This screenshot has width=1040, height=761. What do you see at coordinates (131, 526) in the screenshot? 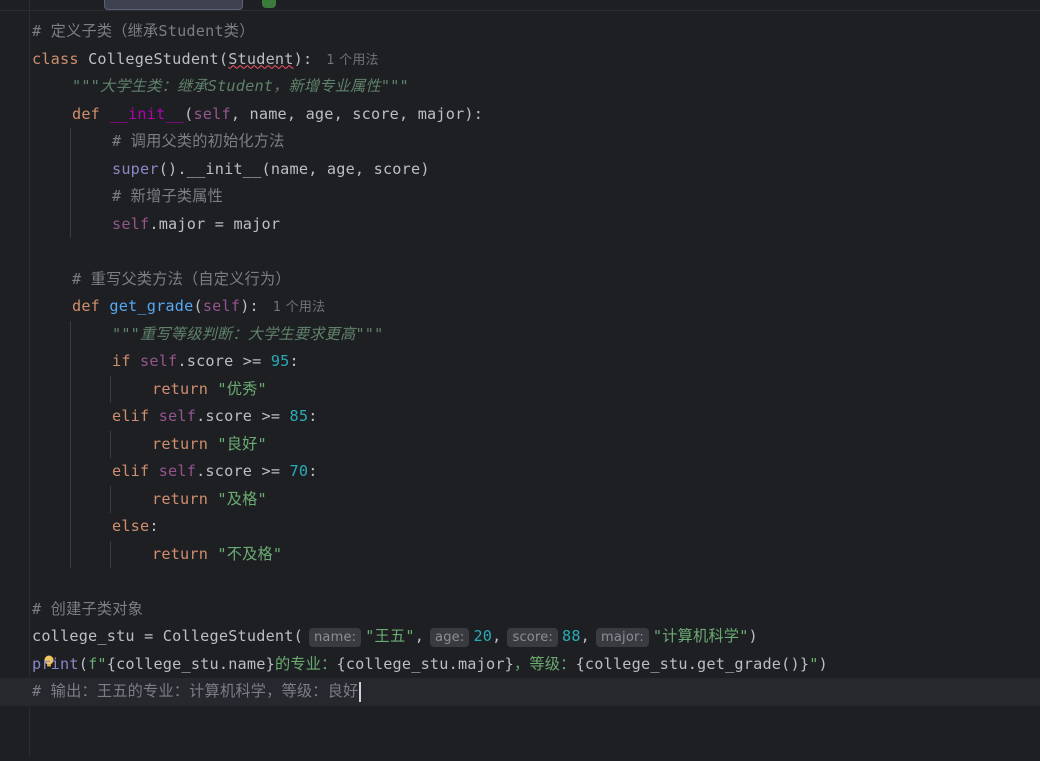
I see `keyword: else` at bounding box center [131, 526].